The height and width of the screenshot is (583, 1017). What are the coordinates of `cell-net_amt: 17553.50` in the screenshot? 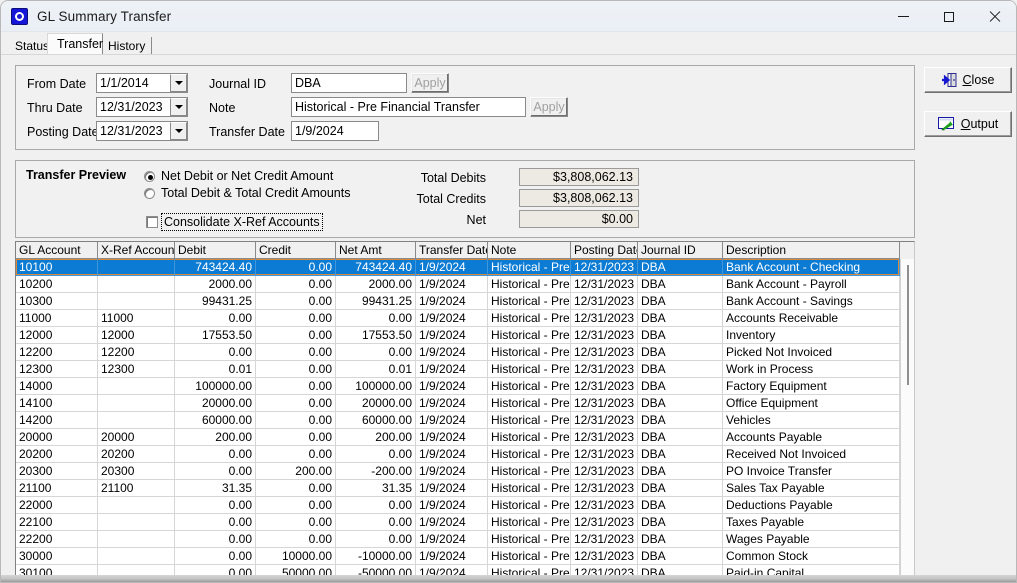 It's located at (376, 335).